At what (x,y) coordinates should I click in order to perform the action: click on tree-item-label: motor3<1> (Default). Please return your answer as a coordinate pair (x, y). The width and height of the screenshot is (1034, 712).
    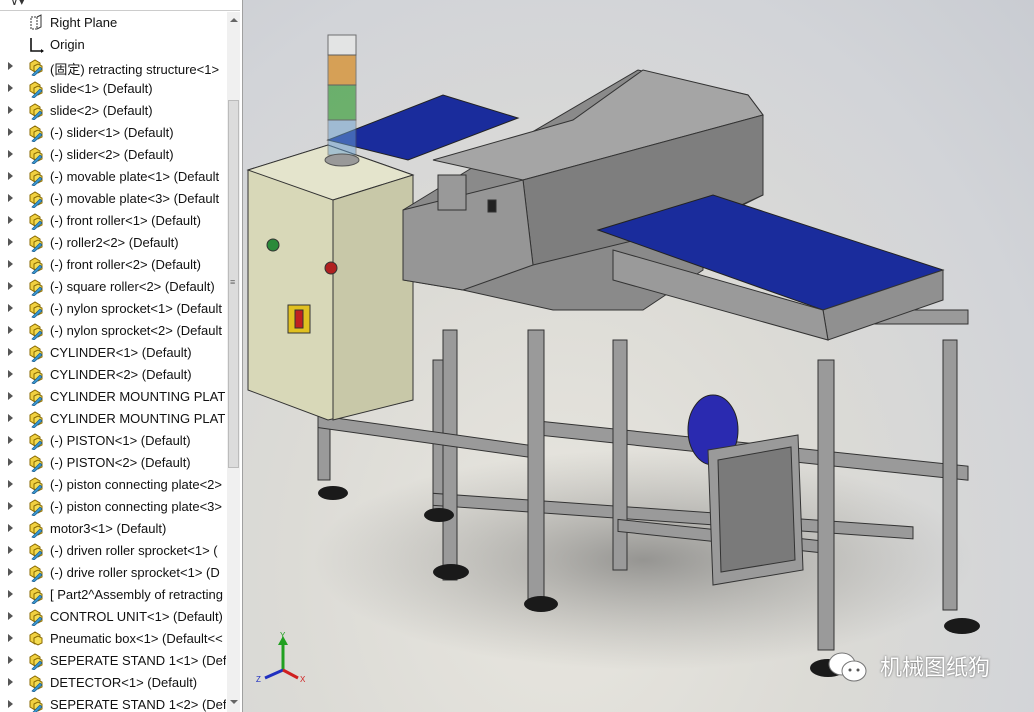
    Looking at the image, I should click on (108, 528).